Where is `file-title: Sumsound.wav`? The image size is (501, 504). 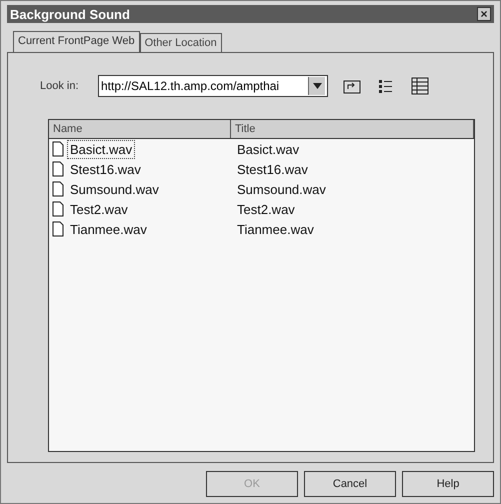 file-title: Sumsound.wav is located at coordinates (281, 189).